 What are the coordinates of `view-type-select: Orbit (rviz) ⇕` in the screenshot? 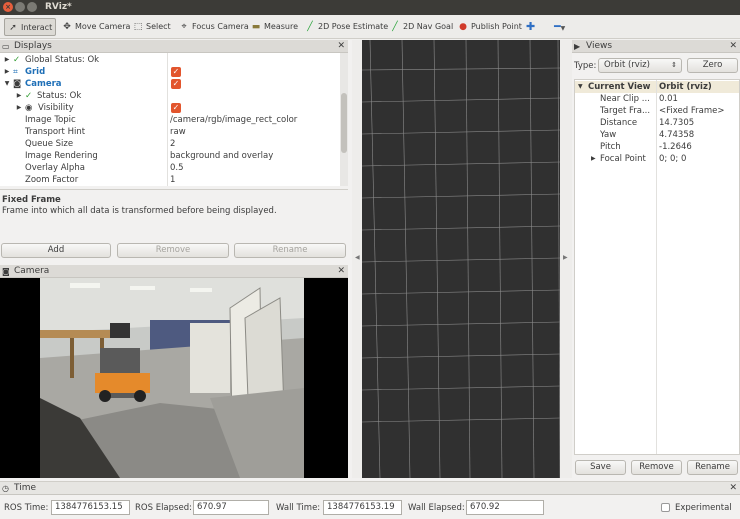 It's located at (640, 65).